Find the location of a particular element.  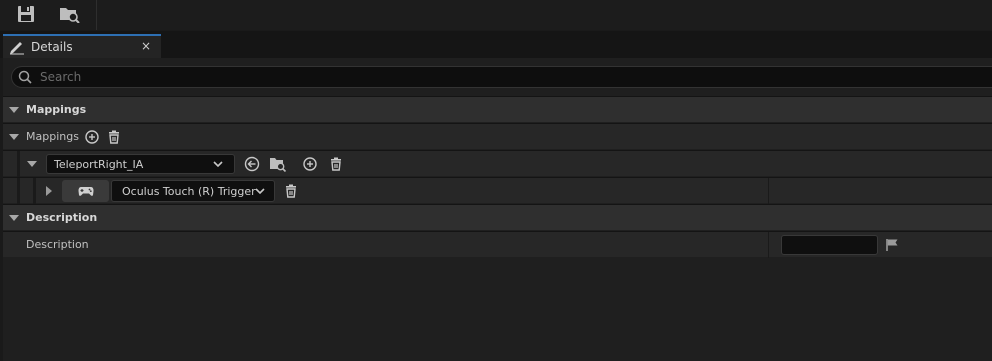

category-mappings: Mappings is located at coordinates (497, 109).